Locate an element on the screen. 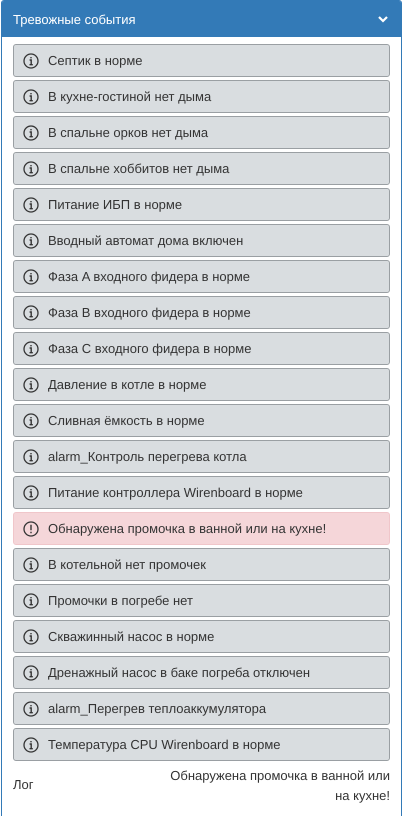 This screenshot has width=403, height=816. event-item: Дренажный насос в баке погреба отключен is located at coordinates (201, 672).